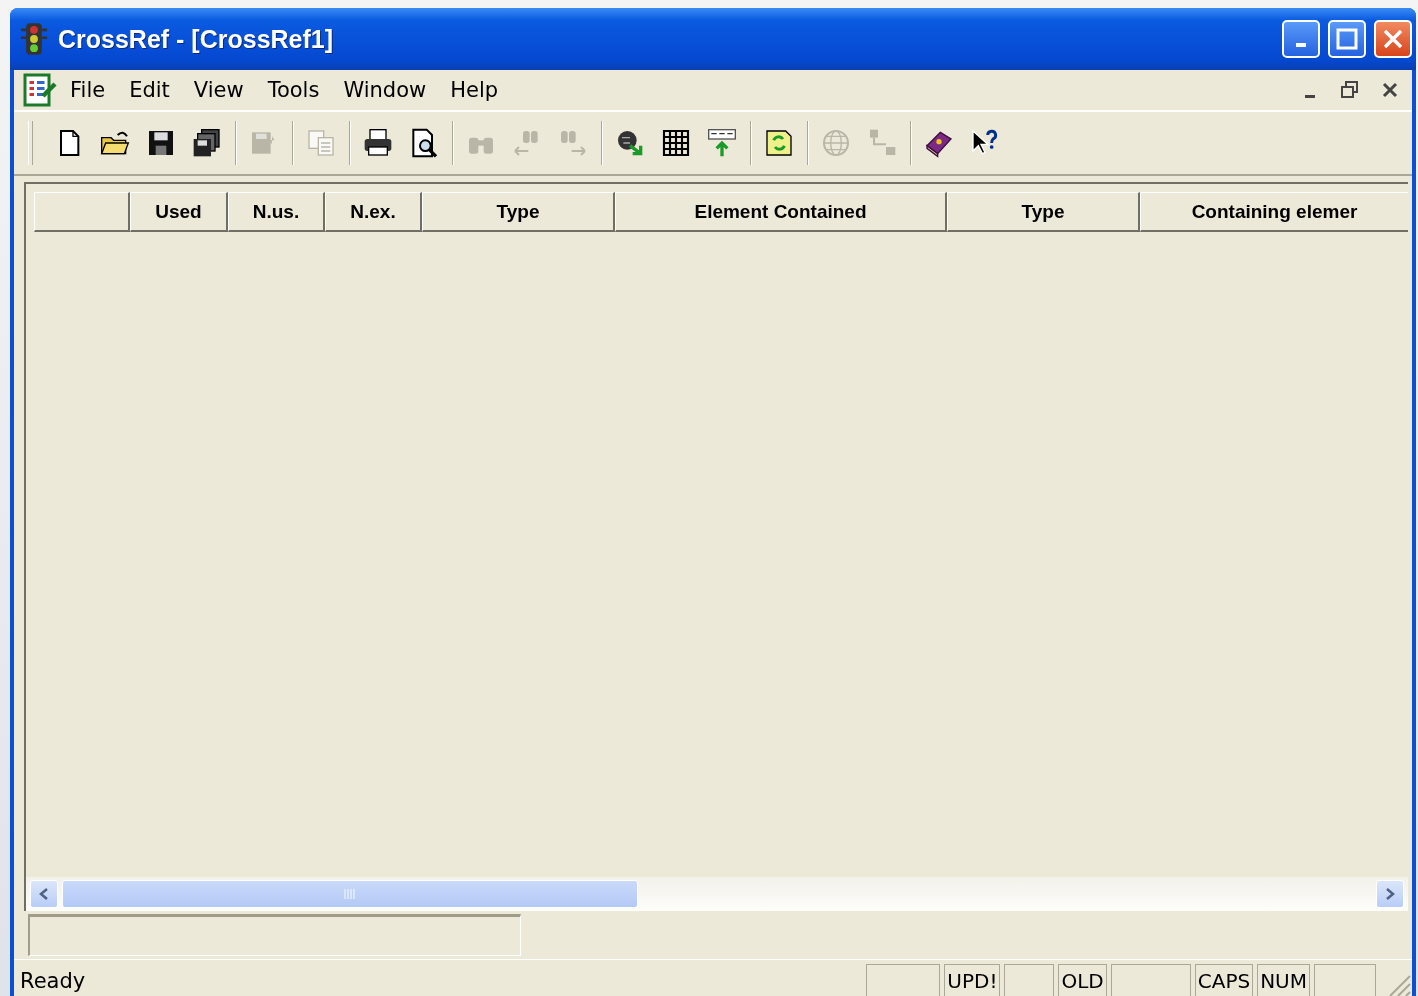 The height and width of the screenshot is (996, 1418). Describe the element at coordinates (40, 90) in the screenshot. I see `document-list-icon` at that location.